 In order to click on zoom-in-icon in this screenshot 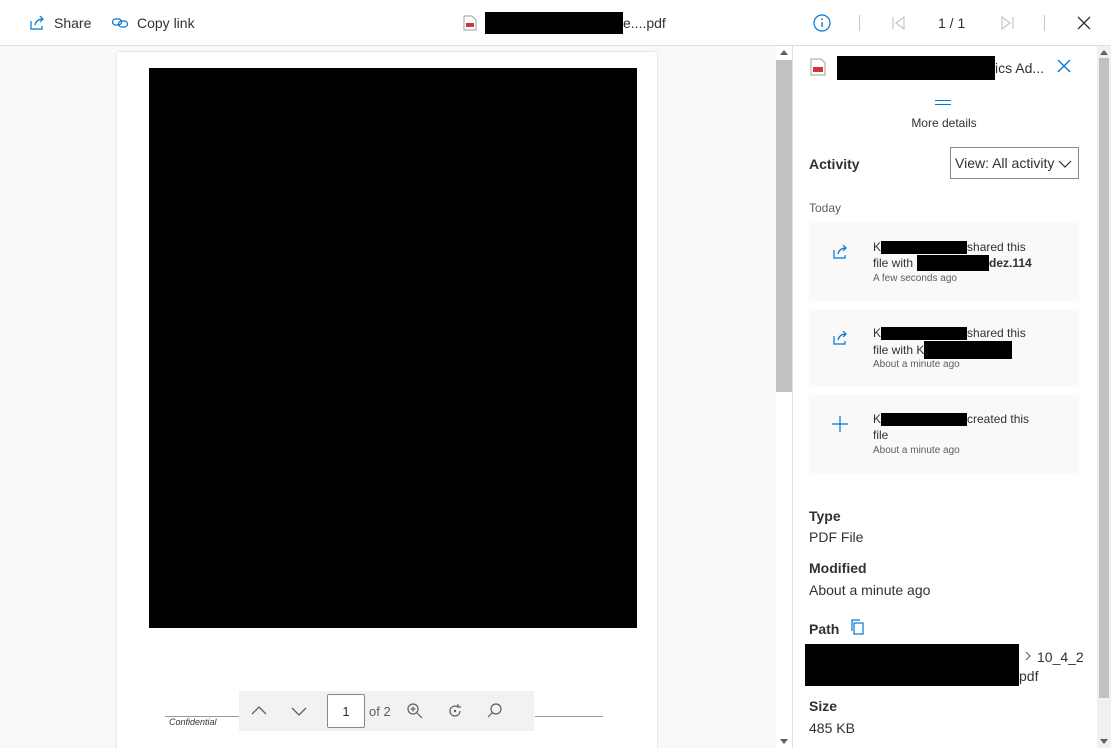, I will do `click(415, 711)`.